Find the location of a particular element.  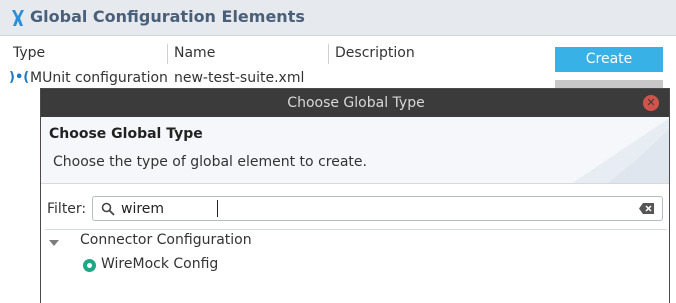

tree-group-connector-configuration: Connector Configuration is located at coordinates (166, 240).